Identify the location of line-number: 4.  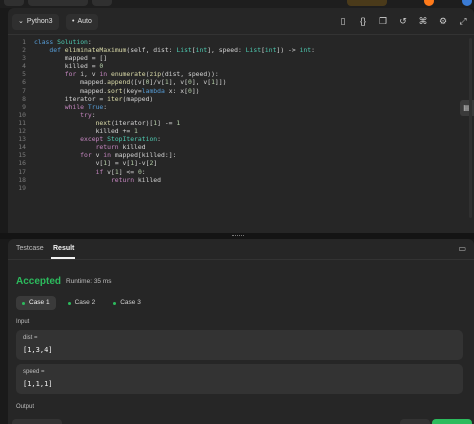
(24, 66).